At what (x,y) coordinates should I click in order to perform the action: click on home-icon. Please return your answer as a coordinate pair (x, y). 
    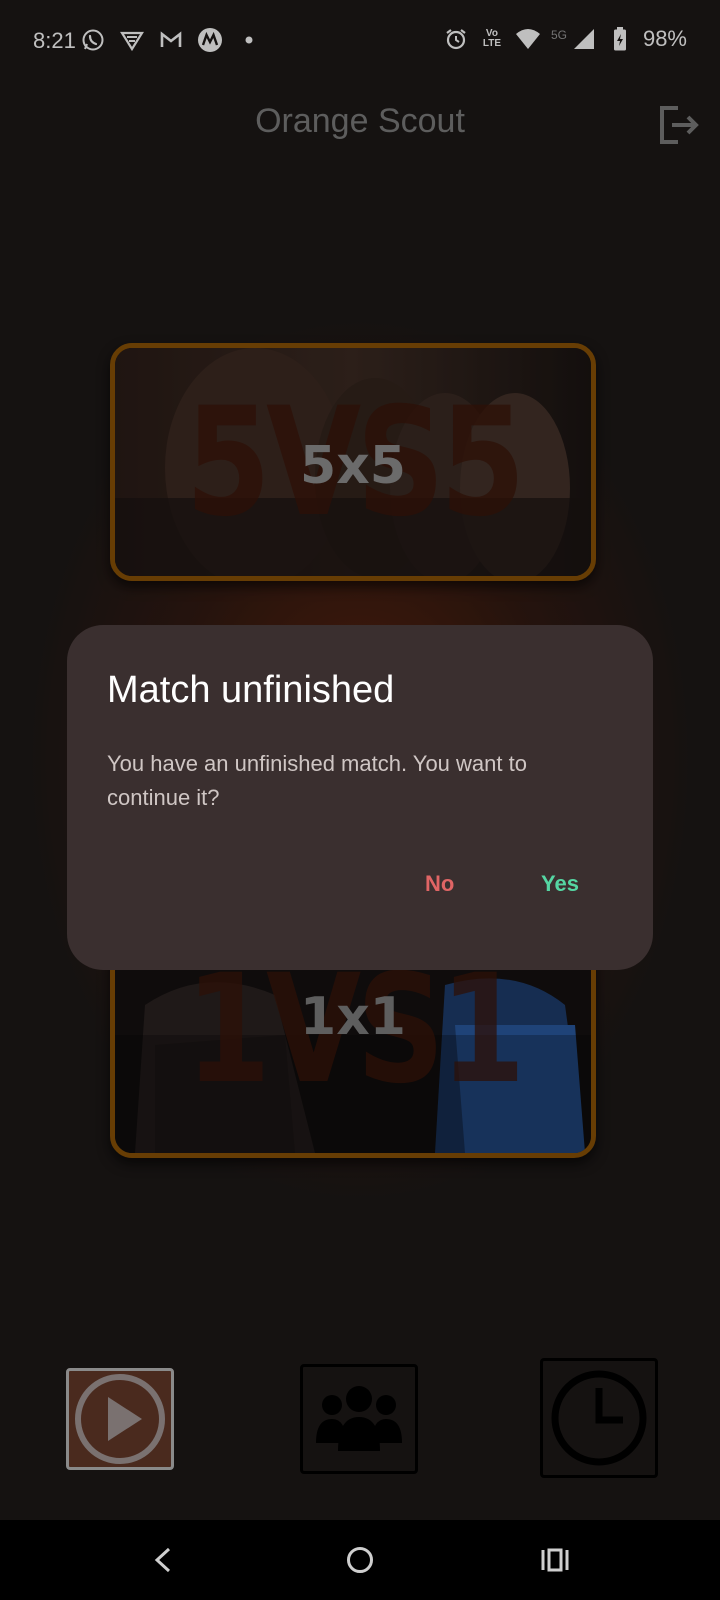
    Looking at the image, I should click on (360, 1560).